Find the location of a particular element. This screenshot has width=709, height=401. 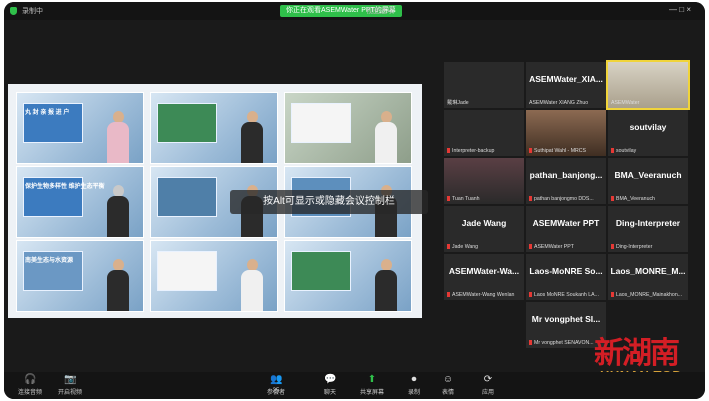

participant-name: soutvilay is located at coordinates (648, 127).